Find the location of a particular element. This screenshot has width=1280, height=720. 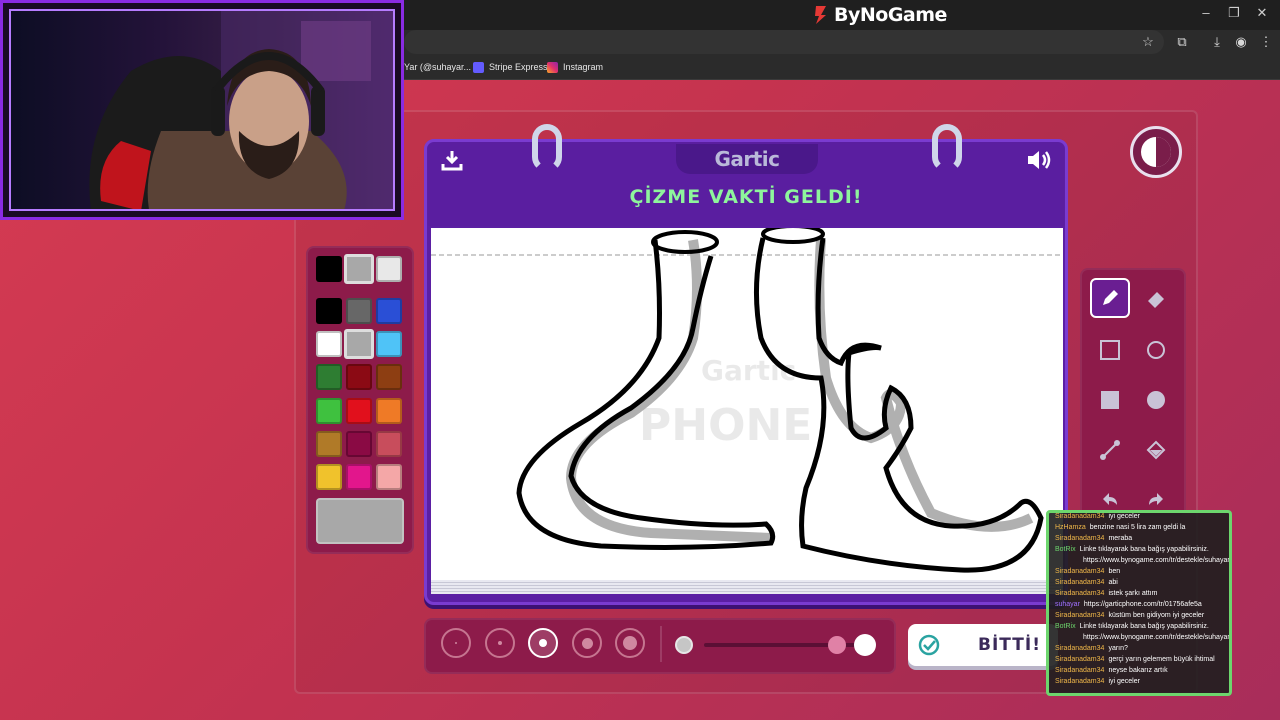

streamer-image is located at coordinates (241, 110).